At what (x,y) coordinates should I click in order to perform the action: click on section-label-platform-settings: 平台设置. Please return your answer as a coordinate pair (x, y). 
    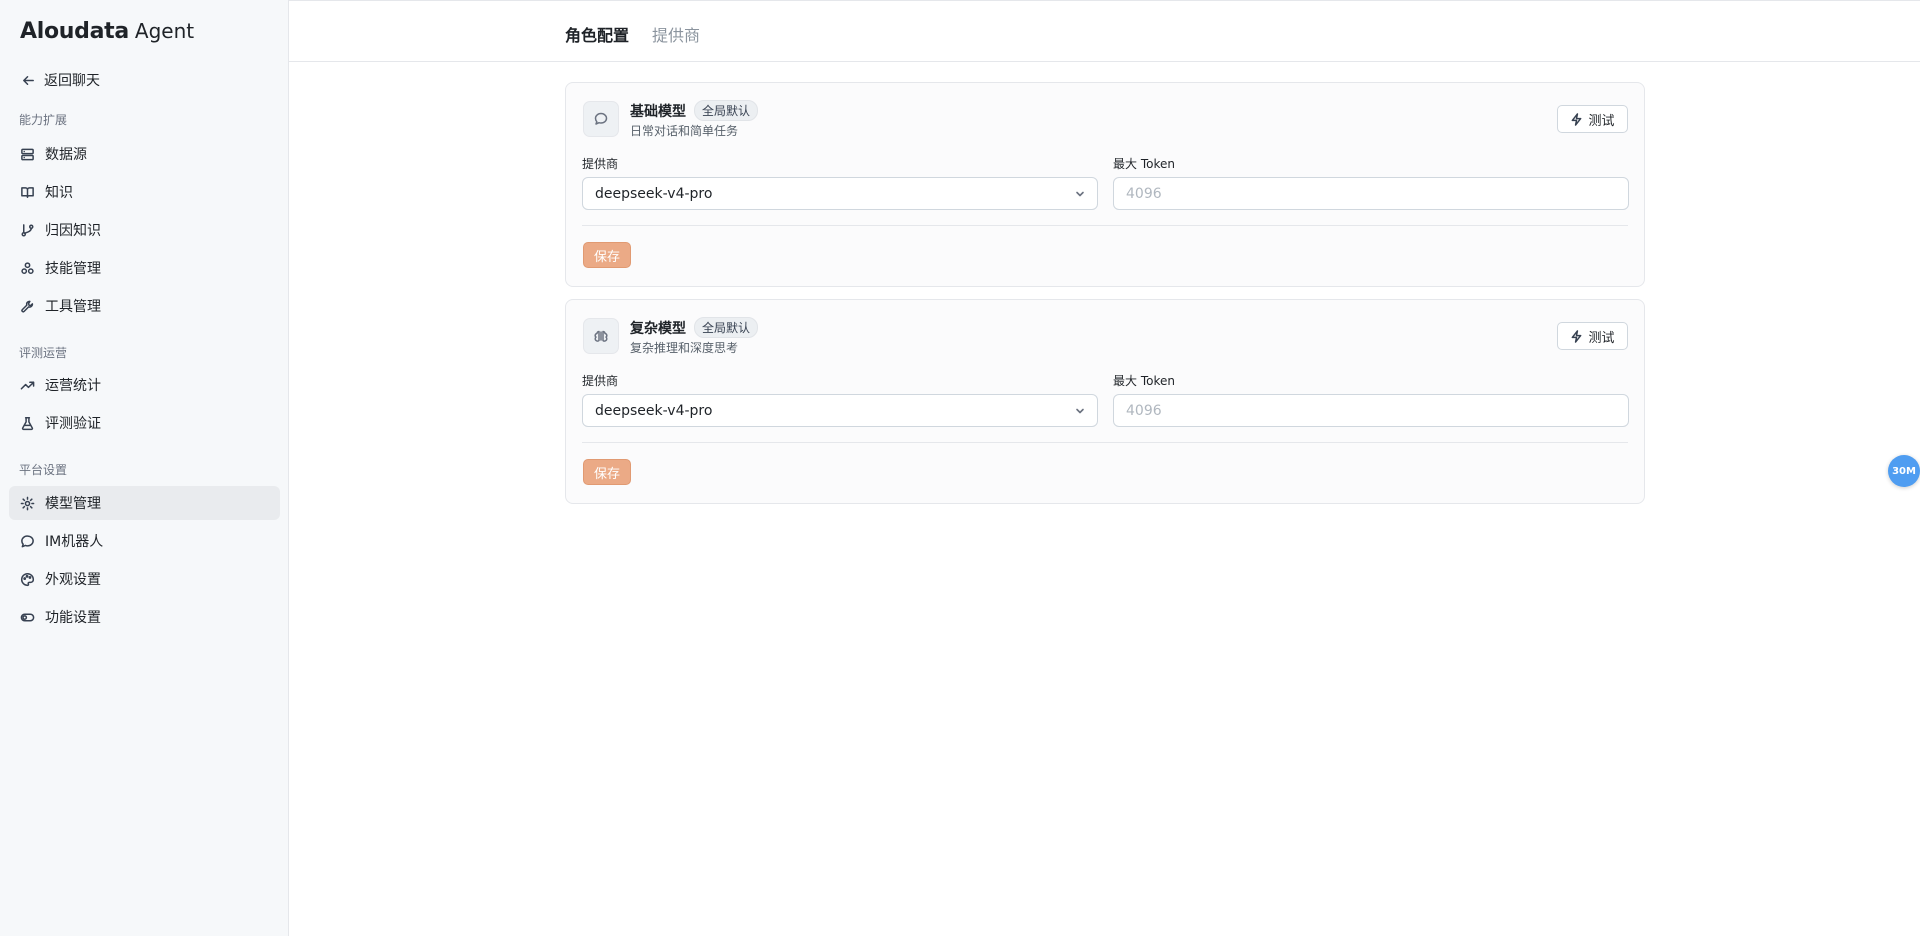
    Looking at the image, I should click on (43, 470).